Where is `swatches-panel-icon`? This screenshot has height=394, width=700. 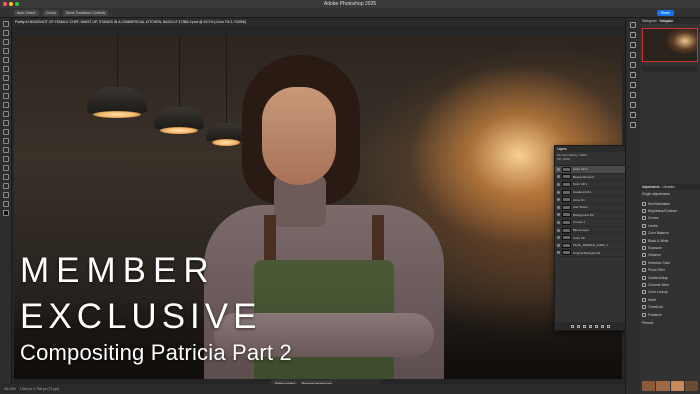
swatches-panel-icon is located at coordinates (633, 95).